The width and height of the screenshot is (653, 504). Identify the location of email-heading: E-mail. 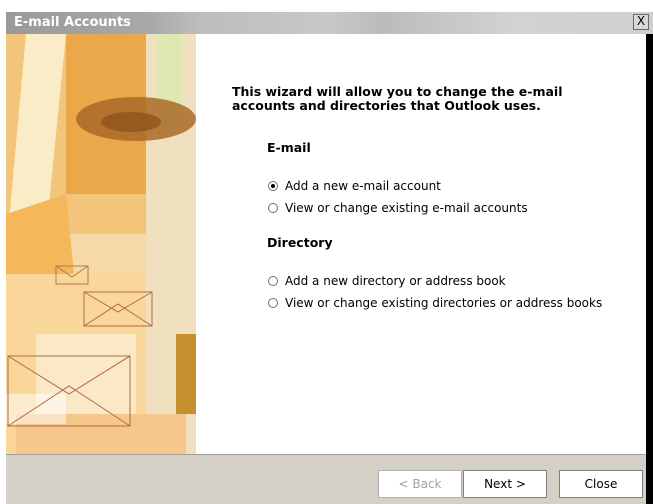
(289, 147).